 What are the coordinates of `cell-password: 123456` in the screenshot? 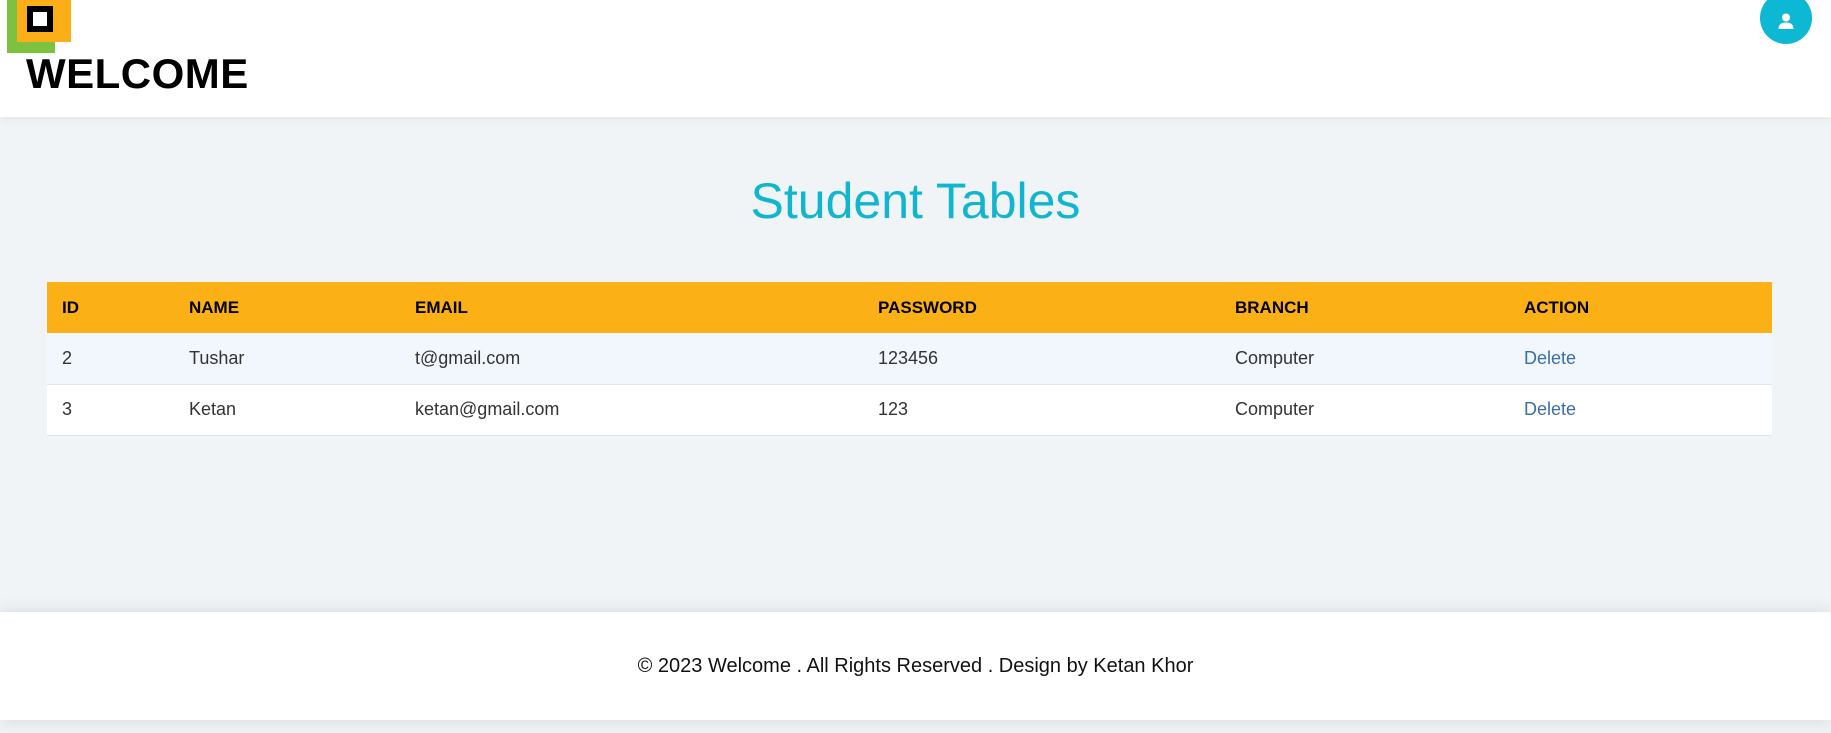 It's located at (908, 357).